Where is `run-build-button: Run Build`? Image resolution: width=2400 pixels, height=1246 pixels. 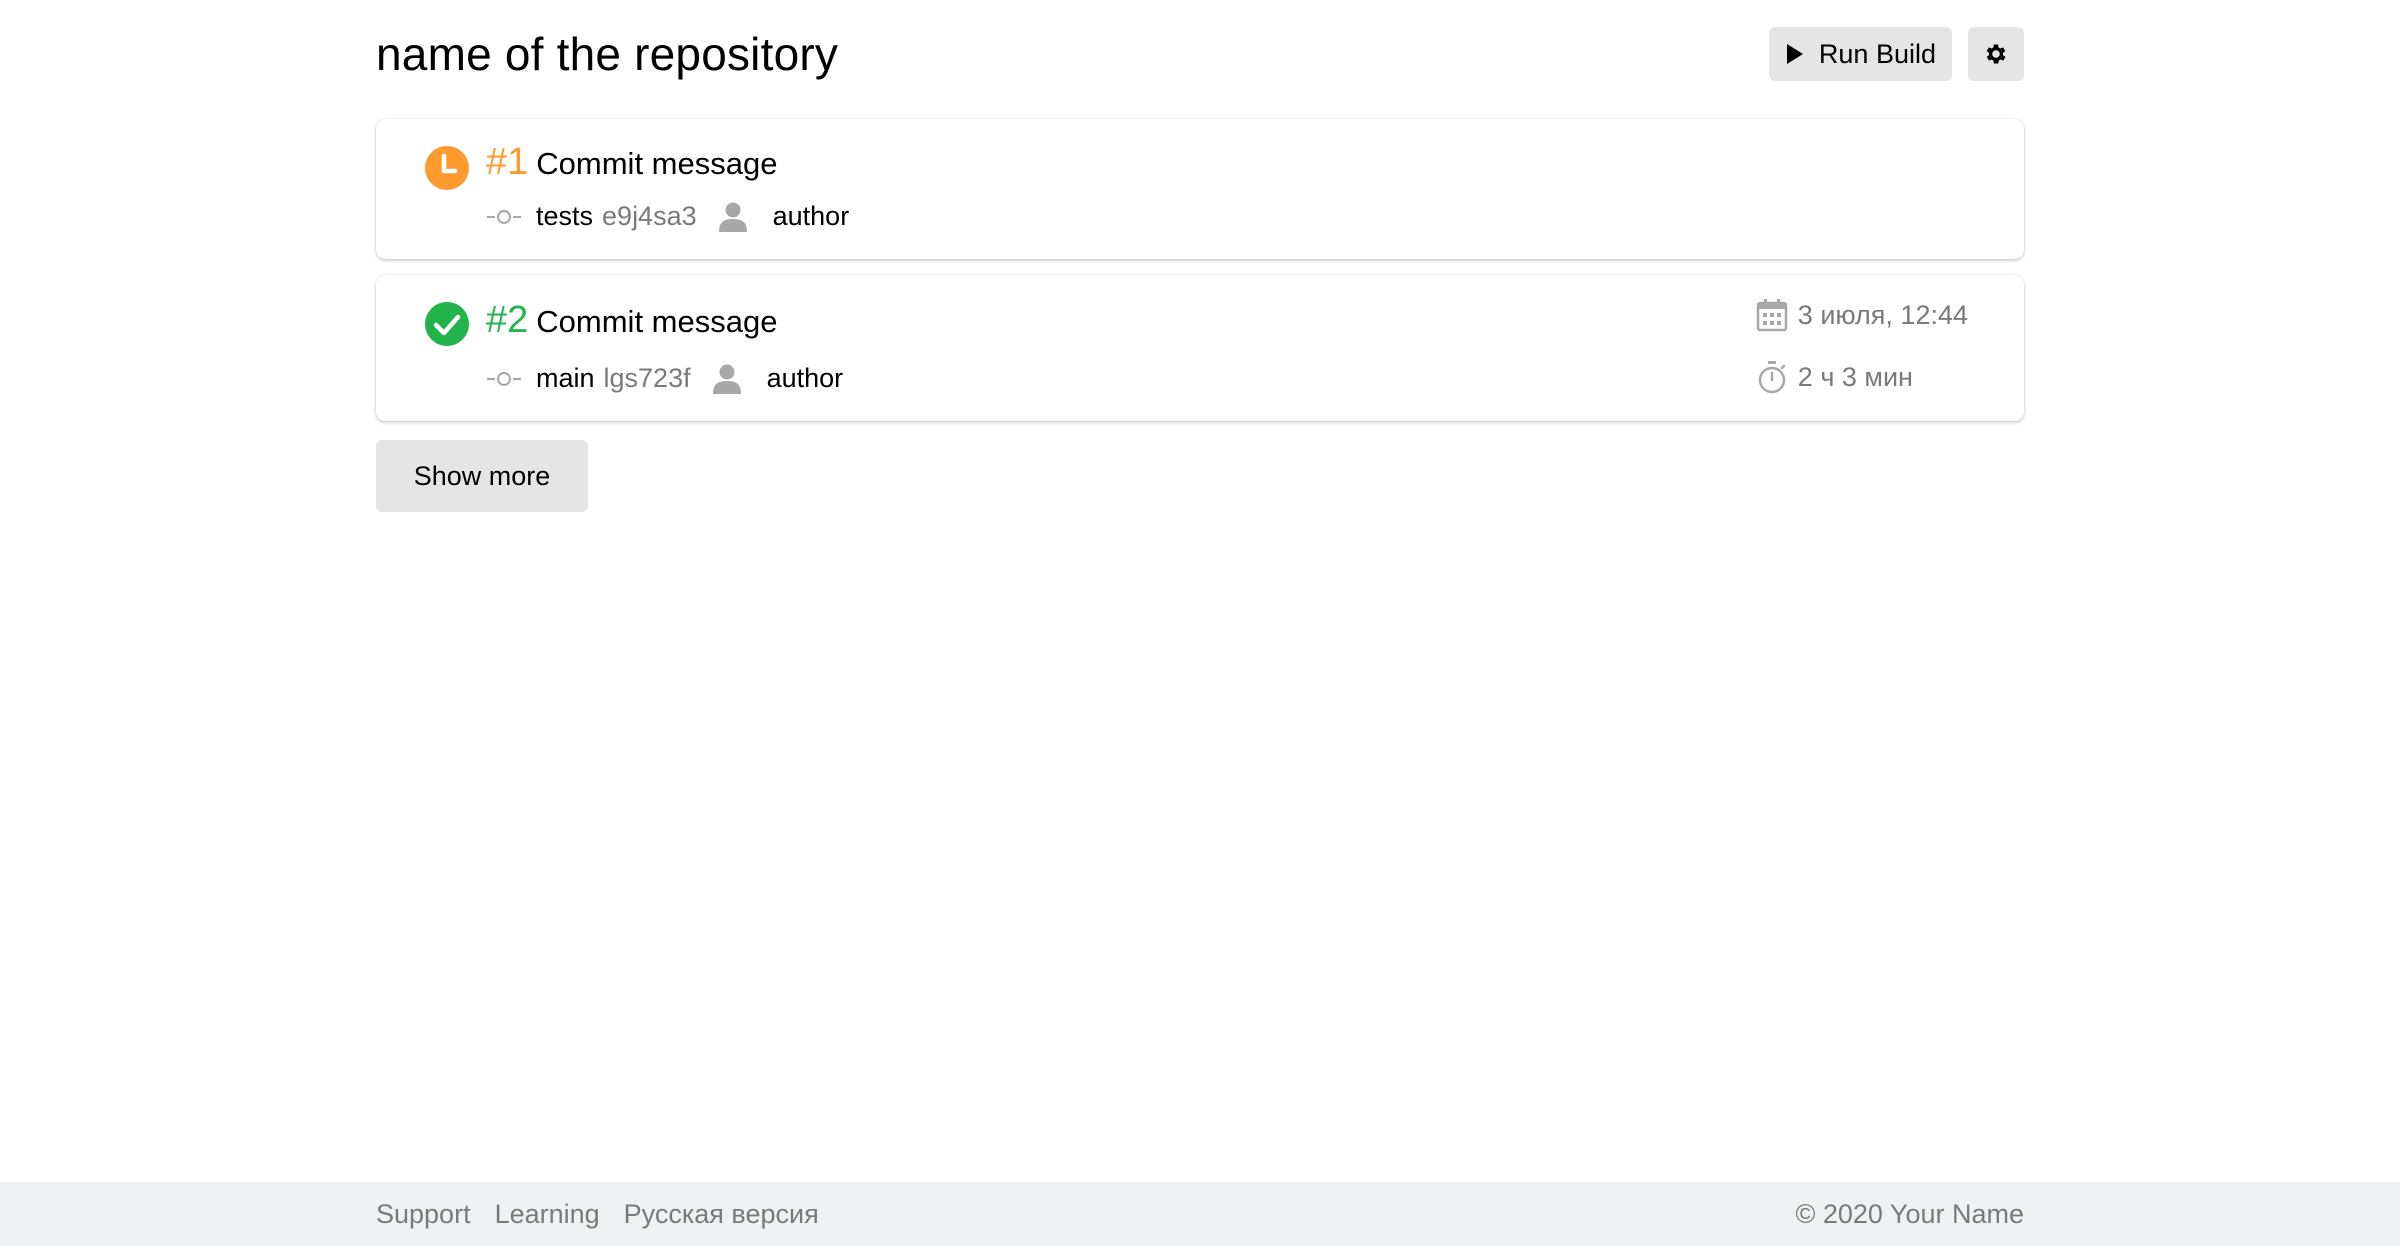
run-build-button: Run Build is located at coordinates (1860, 54).